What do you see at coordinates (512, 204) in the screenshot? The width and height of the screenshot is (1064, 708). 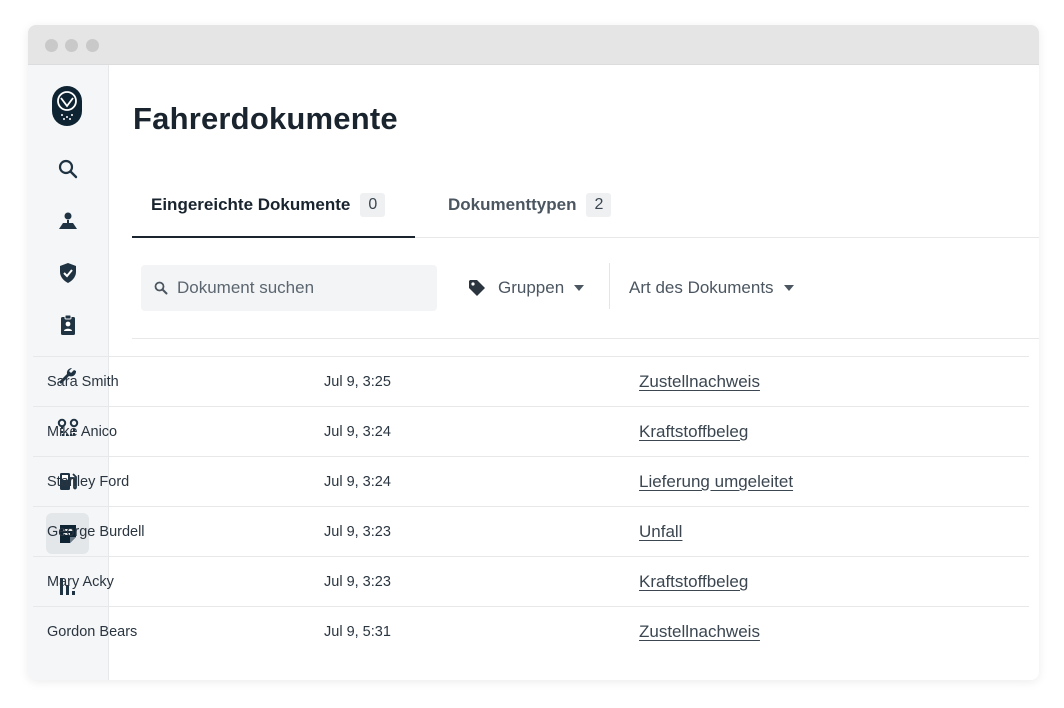 I see `tab-label: Dokumenttypen` at bounding box center [512, 204].